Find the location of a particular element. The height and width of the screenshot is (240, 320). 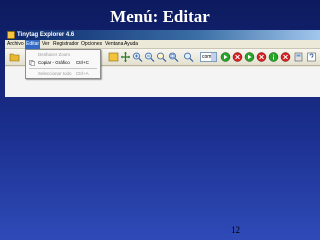

zoom-area-icon is located at coordinates (161, 57).